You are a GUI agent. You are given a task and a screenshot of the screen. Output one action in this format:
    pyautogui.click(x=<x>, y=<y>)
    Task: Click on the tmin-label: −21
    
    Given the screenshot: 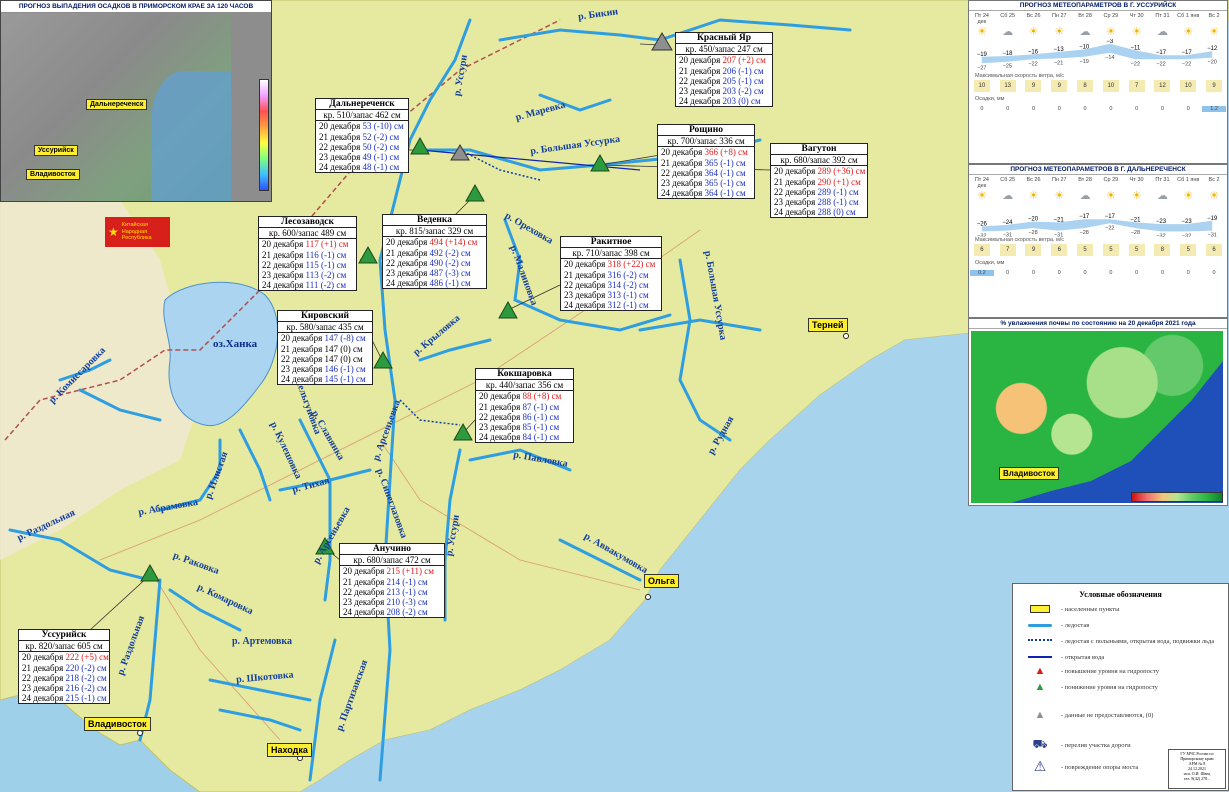 What is the action you would take?
    pyautogui.click(x=1058, y=63)
    